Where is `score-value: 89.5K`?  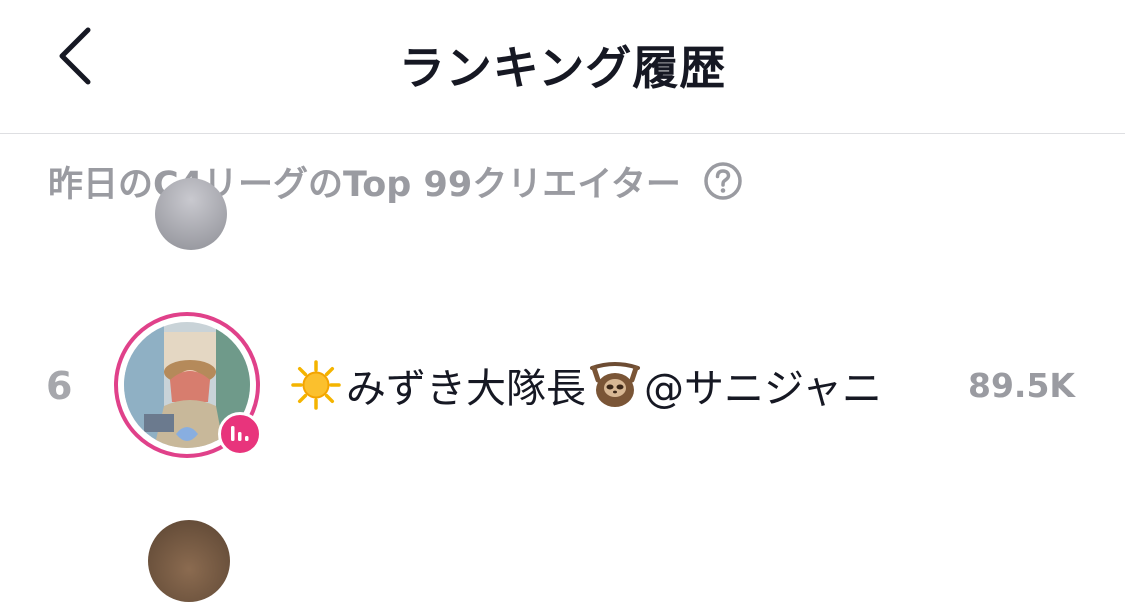
score-value: 89.5K is located at coordinates (1021, 385).